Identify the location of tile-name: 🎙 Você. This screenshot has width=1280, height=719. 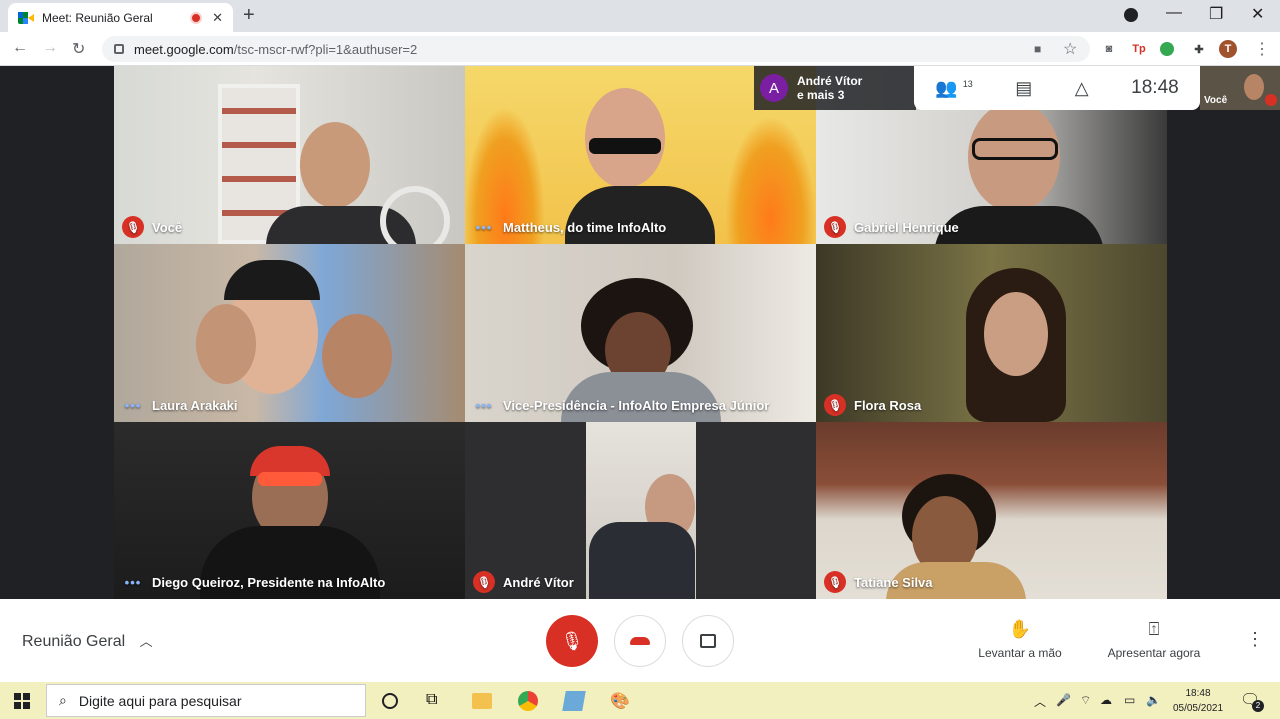
(152, 227).